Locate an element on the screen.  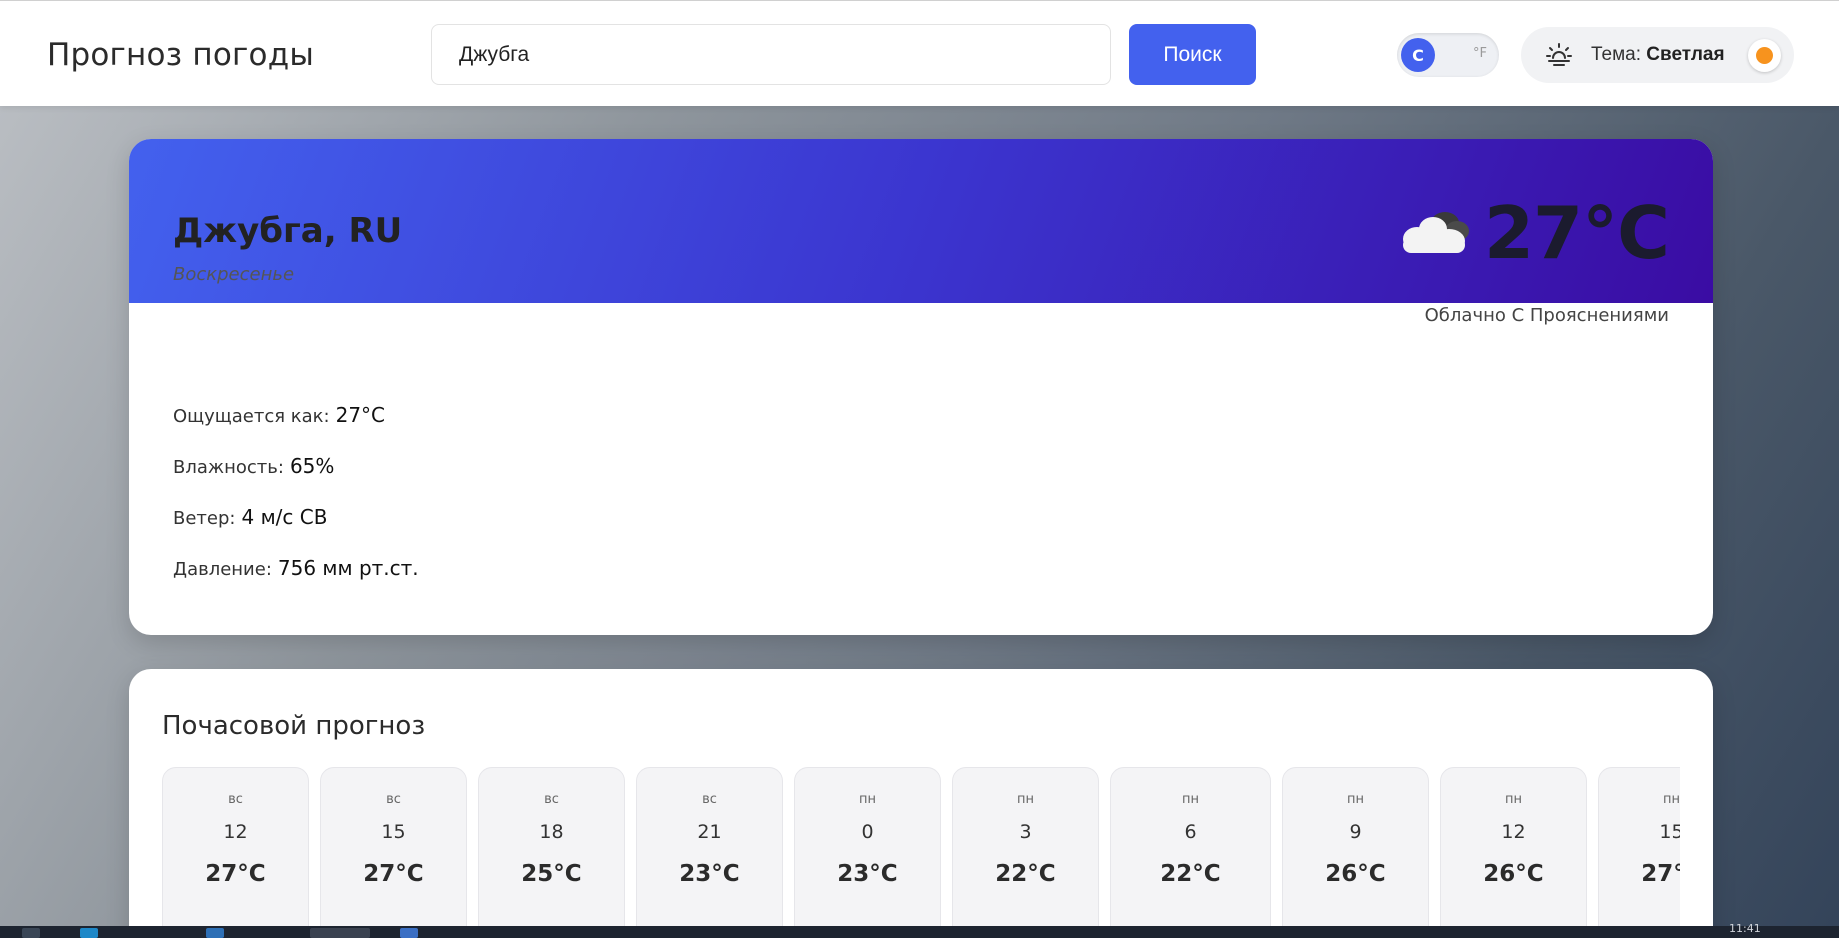
detail-feels-like: Ощущается как: 27°C is located at coordinates (296, 428).